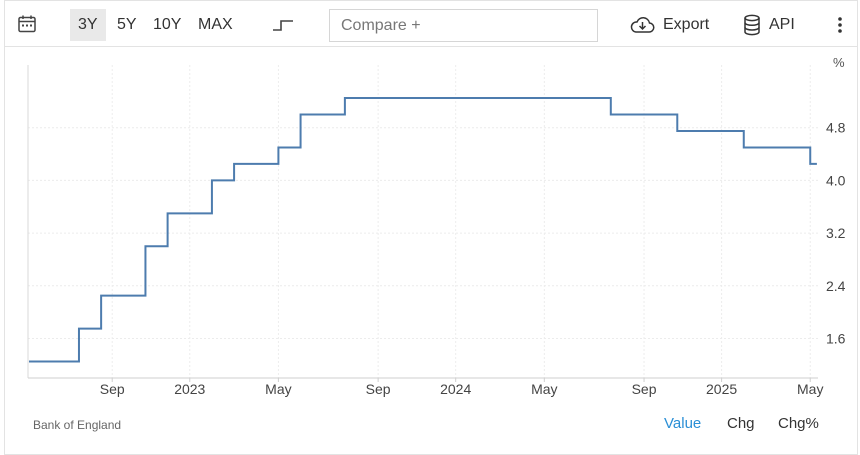  What do you see at coordinates (839, 62) in the screenshot?
I see `unit-label: %` at bounding box center [839, 62].